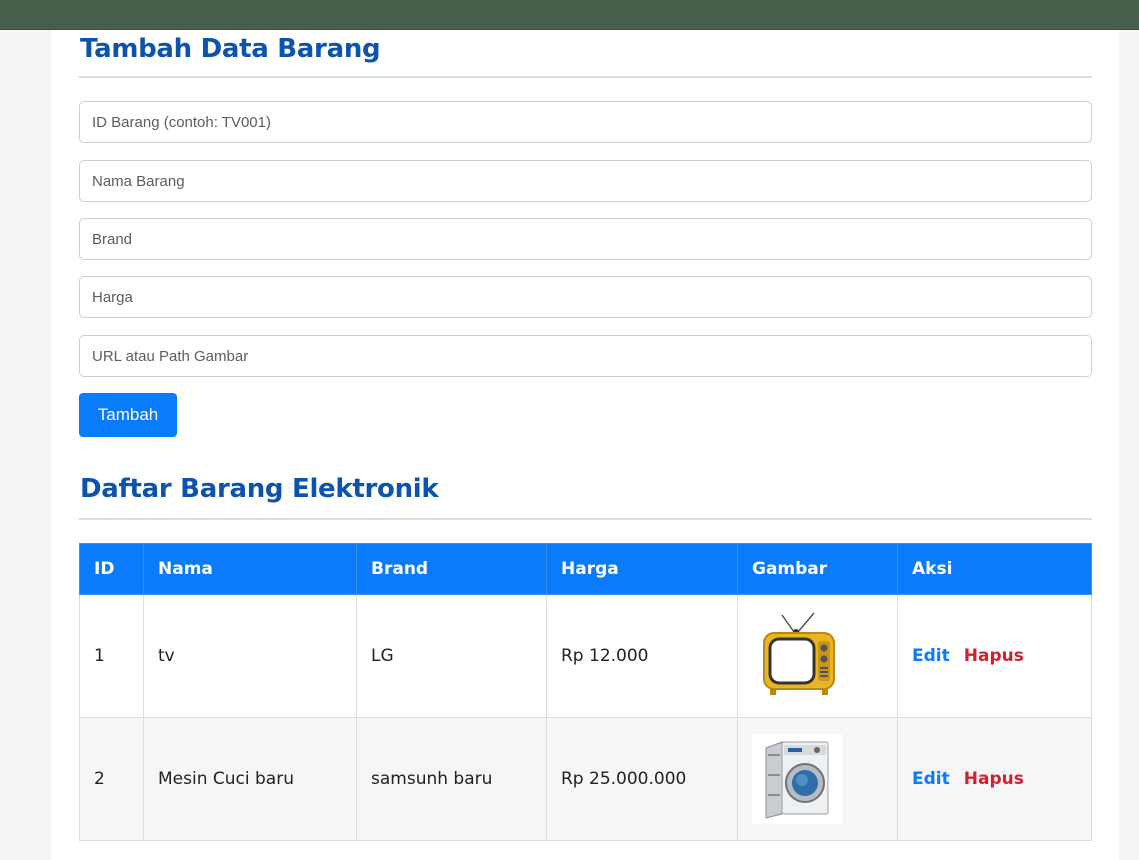  I want to click on harga-input, so click(585, 297).